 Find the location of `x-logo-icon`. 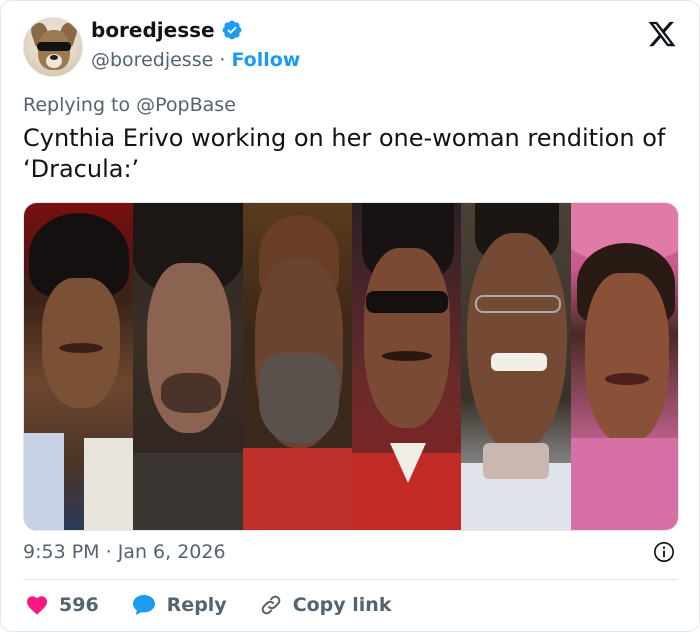

x-logo-icon is located at coordinates (662, 34).